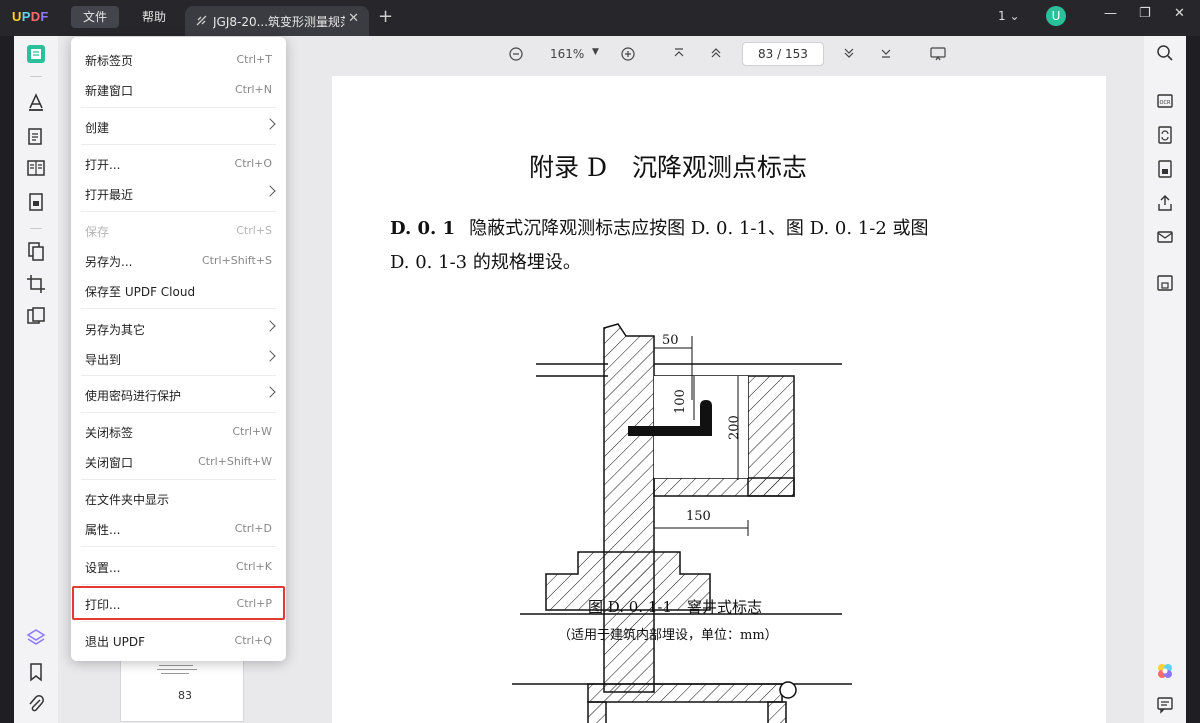 This screenshot has height=723, width=1200. What do you see at coordinates (668, 635) in the screenshot?
I see `figure-note: （适用于建筑内部埋设，单位：mm）` at bounding box center [668, 635].